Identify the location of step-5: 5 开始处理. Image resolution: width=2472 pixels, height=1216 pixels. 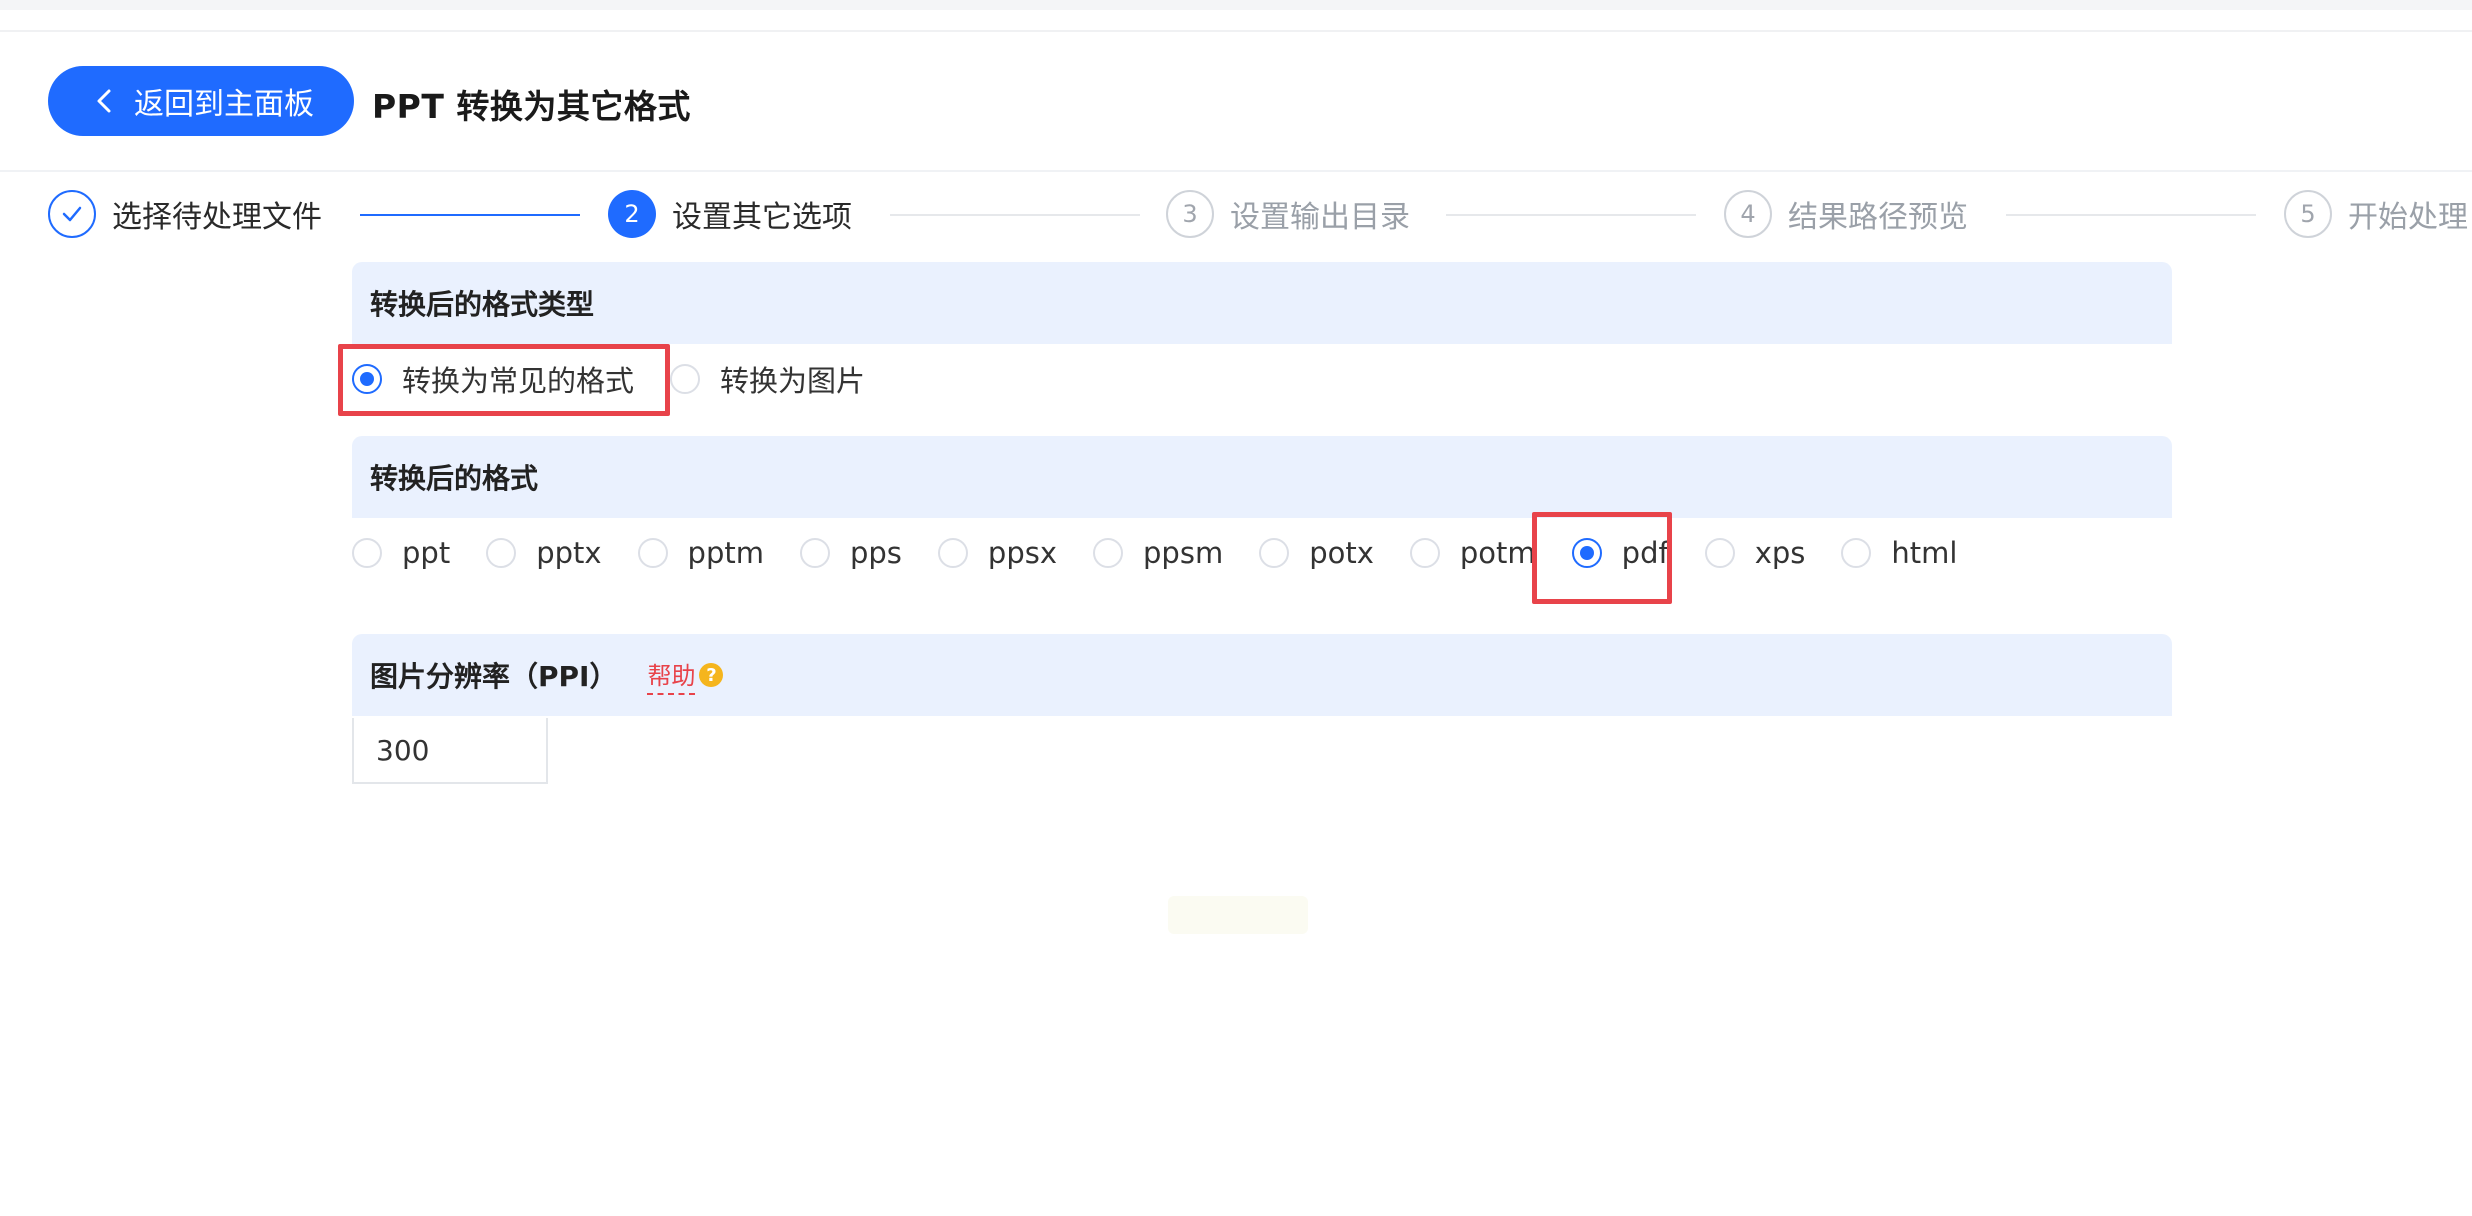
(2376, 214).